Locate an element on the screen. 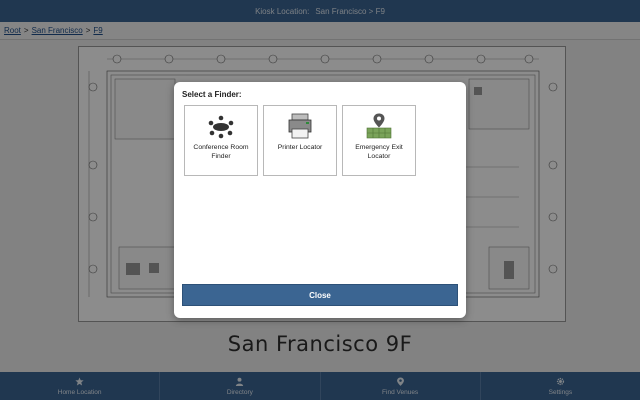  conference-room-finder-button: Conference Room Finder is located at coordinates (221, 140).